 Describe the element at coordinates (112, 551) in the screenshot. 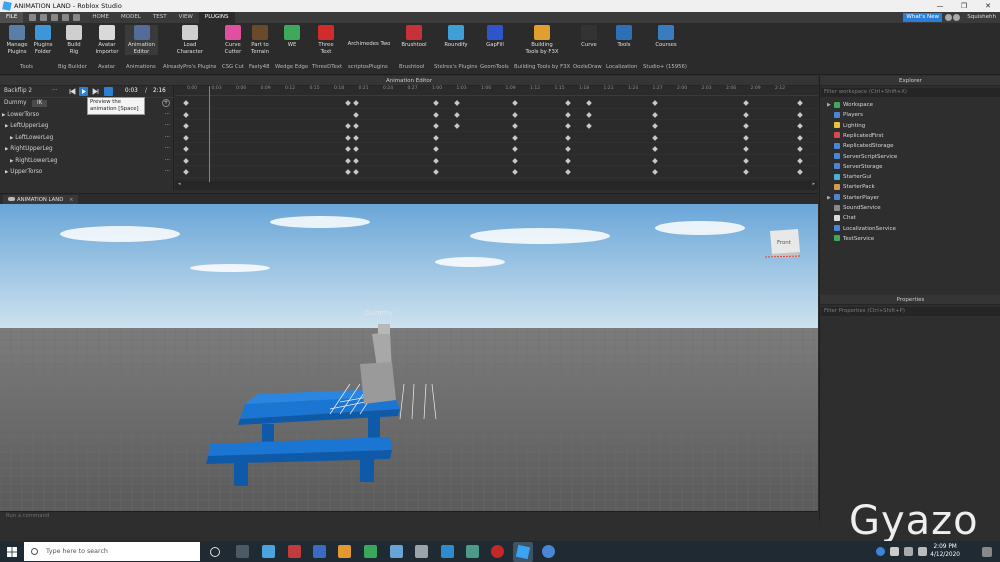

I see `taskbar-search-input: Type here to search` at that location.